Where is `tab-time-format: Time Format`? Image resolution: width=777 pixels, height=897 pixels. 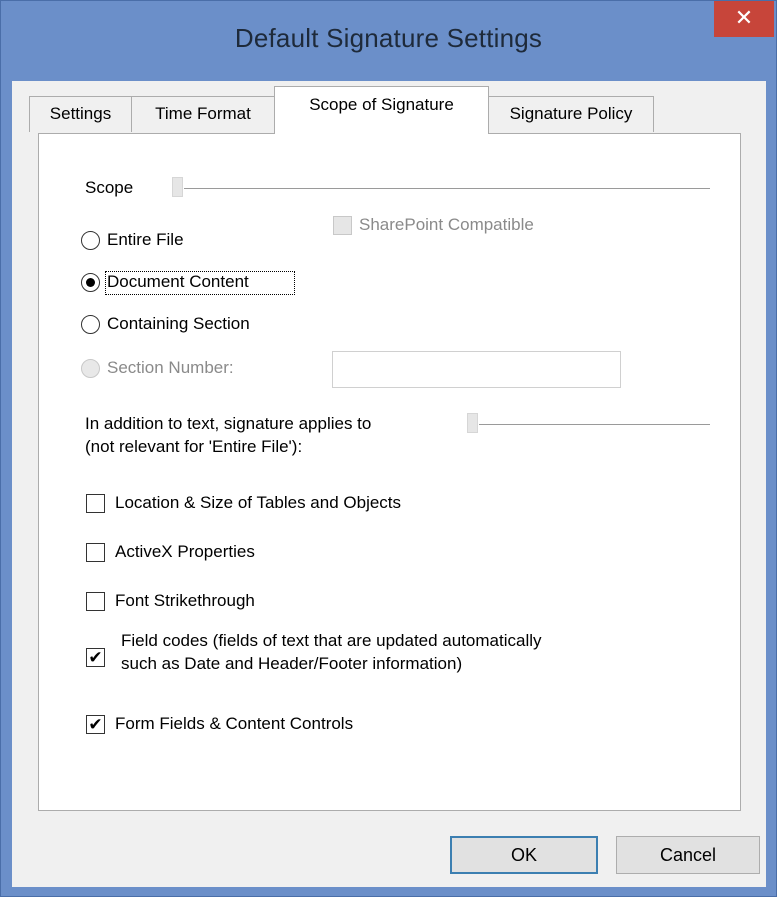 tab-time-format: Time Format is located at coordinates (203, 114).